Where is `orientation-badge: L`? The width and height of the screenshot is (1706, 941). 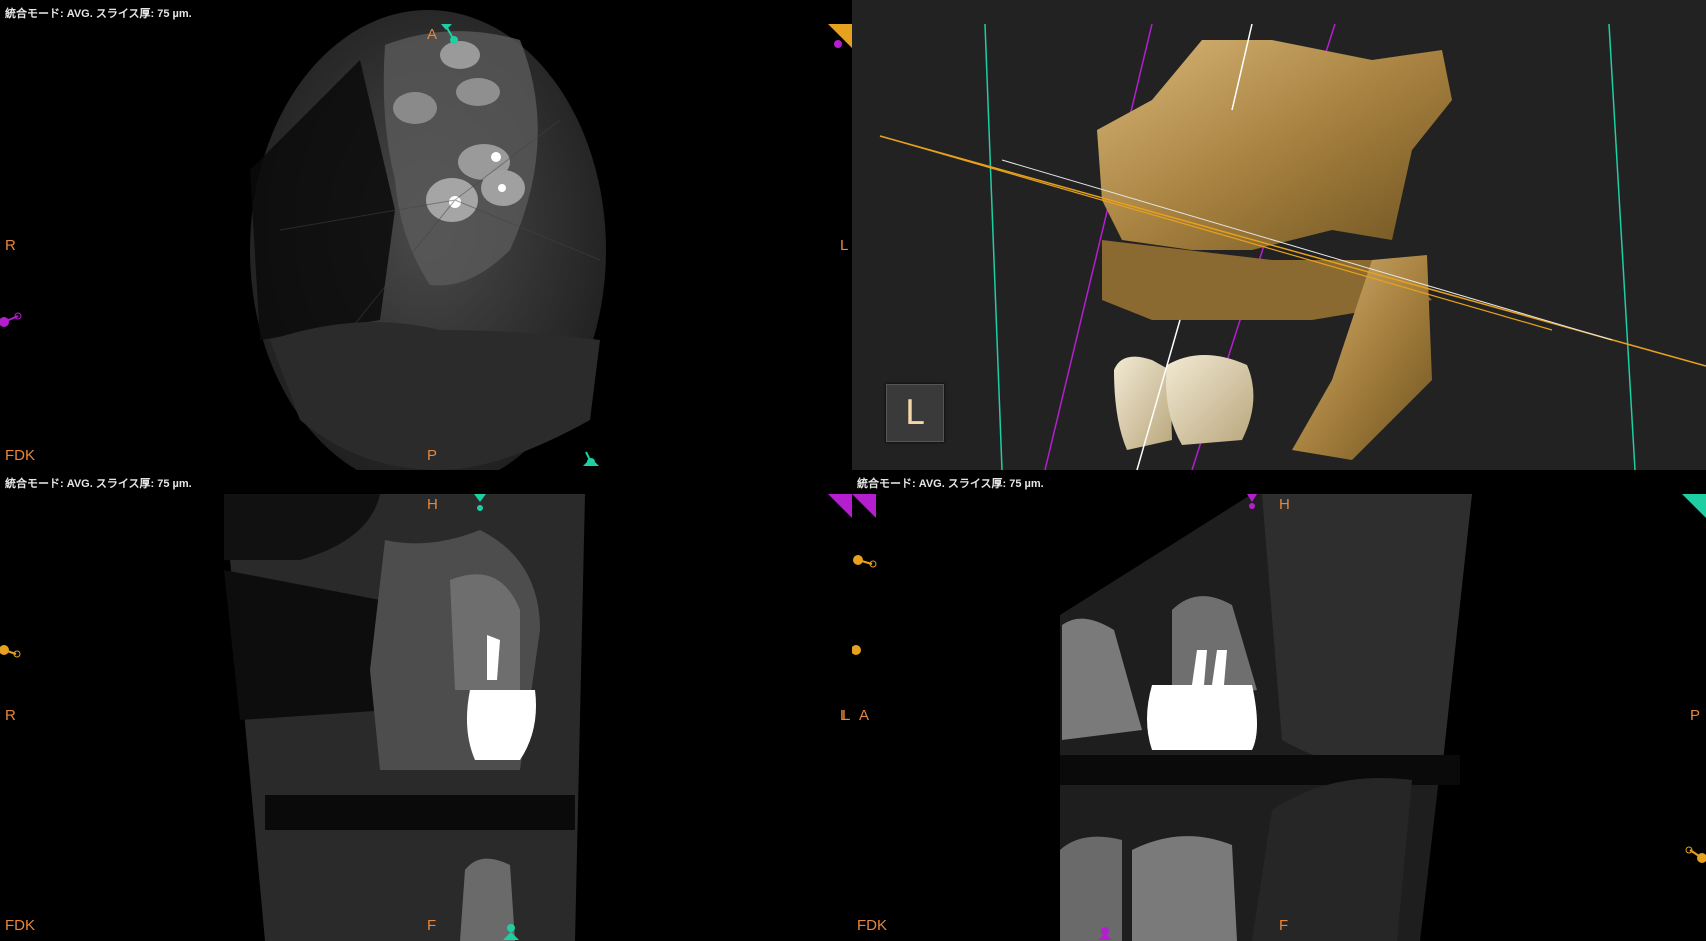
orientation-badge: L is located at coordinates (915, 413).